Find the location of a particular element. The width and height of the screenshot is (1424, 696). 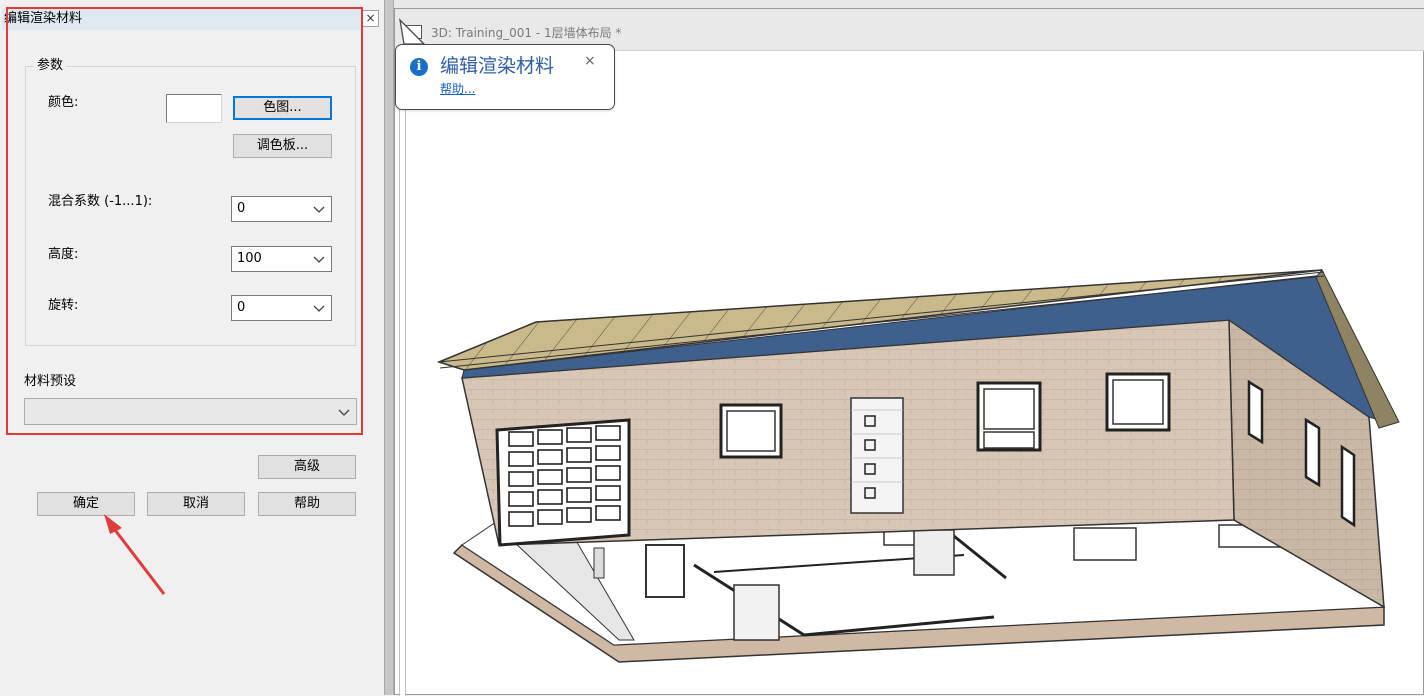

dialog-title: 编辑渲染材料 is located at coordinates (182, 19).